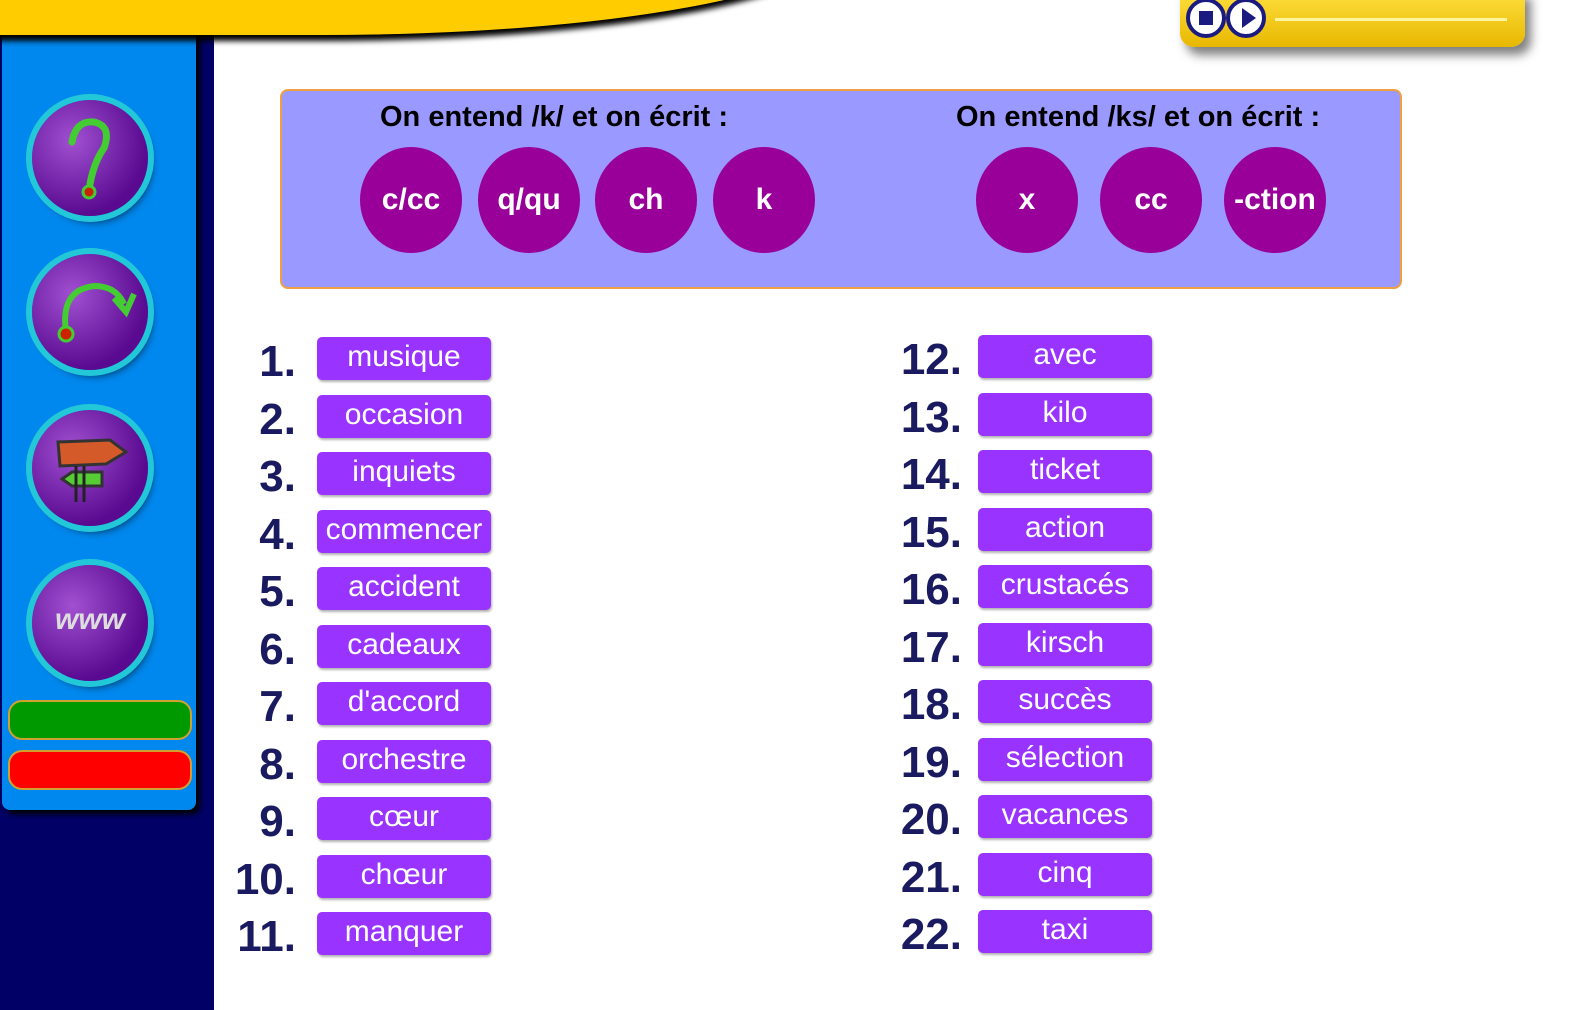 This screenshot has height=1010, width=1586. What do you see at coordinates (1065, 356) in the screenshot?
I see `word-drop-target: avec` at bounding box center [1065, 356].